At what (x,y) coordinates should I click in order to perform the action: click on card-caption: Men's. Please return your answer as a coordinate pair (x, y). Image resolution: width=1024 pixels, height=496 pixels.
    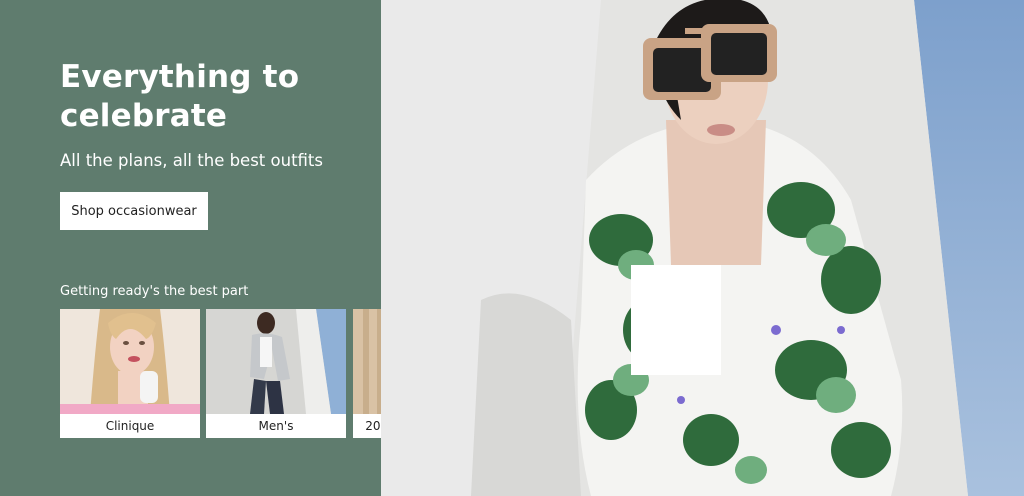
    Looking at the image, I should click on (276, 426).